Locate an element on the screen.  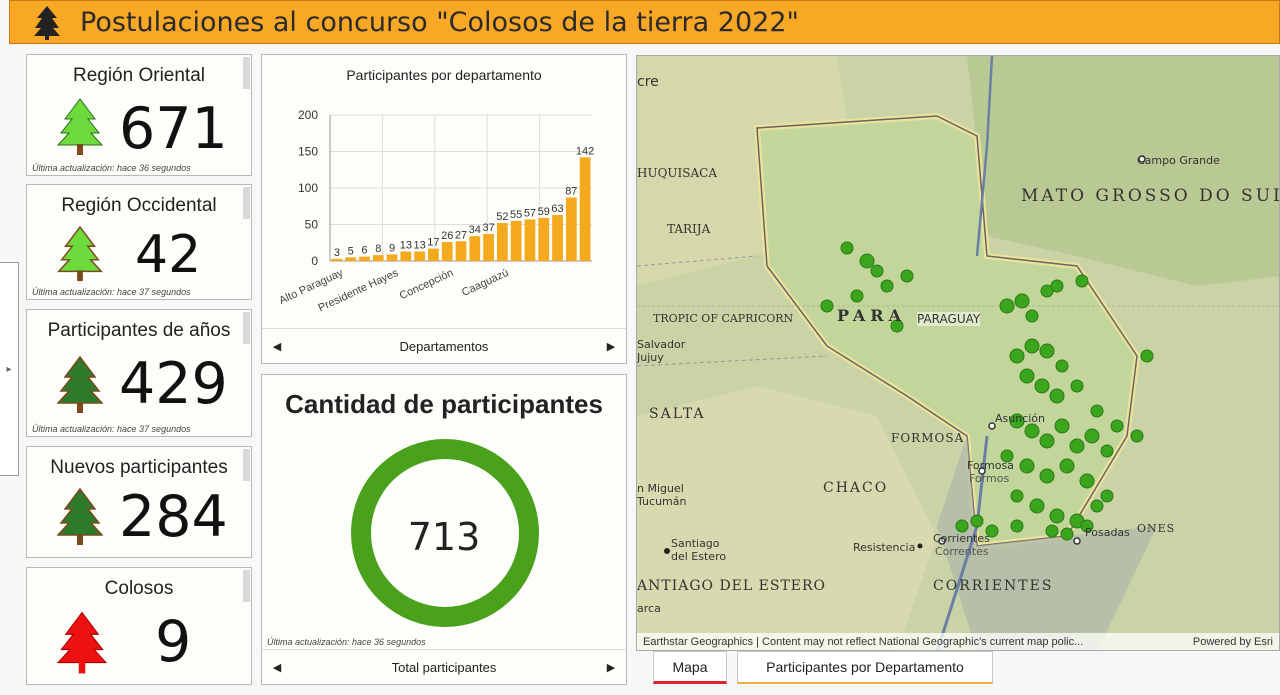
map-label: CORRIENTES is located at coordinates (993, 586).